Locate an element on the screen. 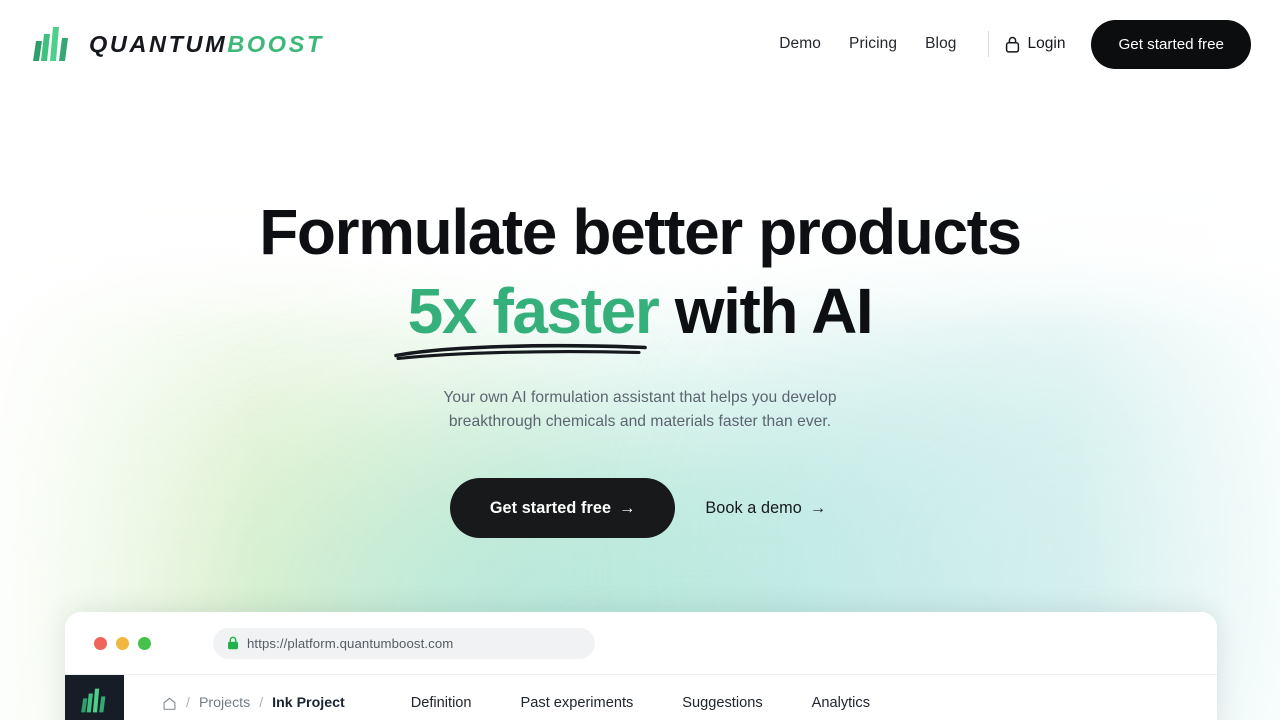 This screenshot has height=720, width=1280. tab-definition: Definition is located at coordinates (441, 703).